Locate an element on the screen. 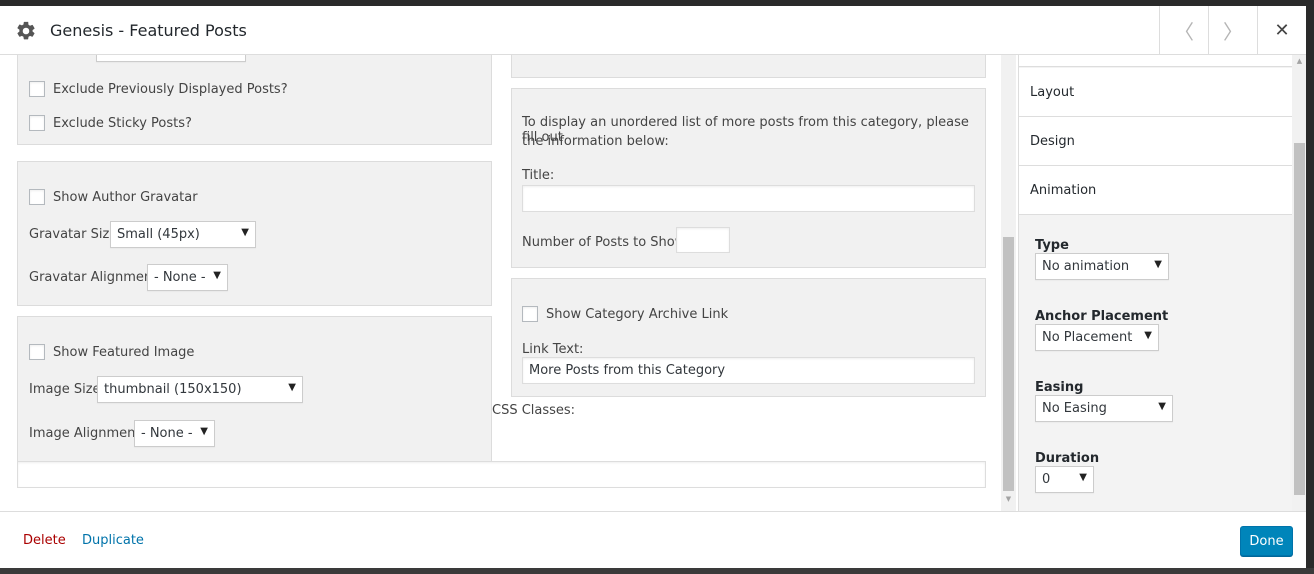 This screenshot has height=574, width=1314. chevron-left-icon: 〈 is located at coordinates (1184, 31).